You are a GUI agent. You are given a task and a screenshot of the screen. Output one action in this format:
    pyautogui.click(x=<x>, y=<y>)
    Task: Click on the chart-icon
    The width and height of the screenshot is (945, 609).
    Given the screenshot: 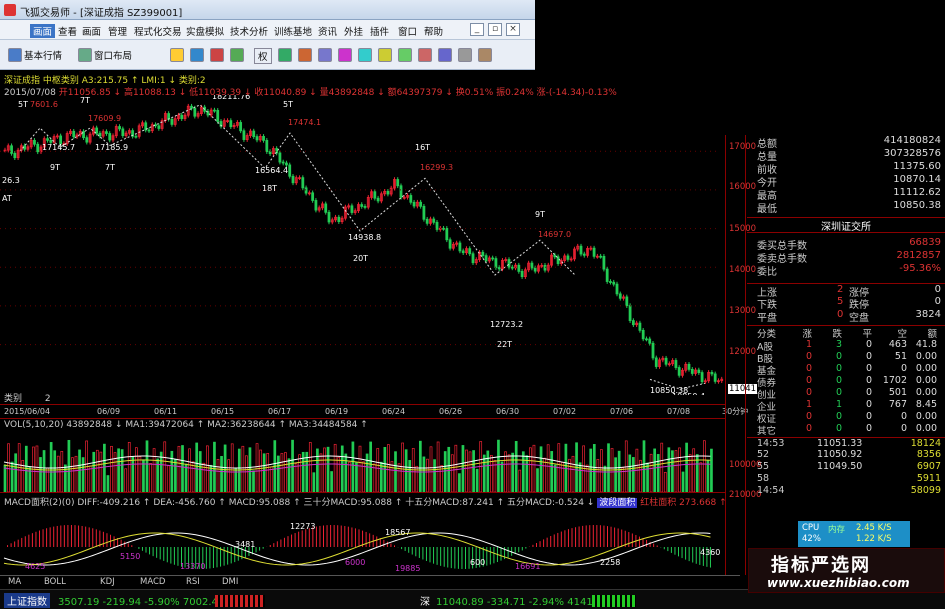 What is the action you would take?
    pyautogui.click(x=217, y=55)
    